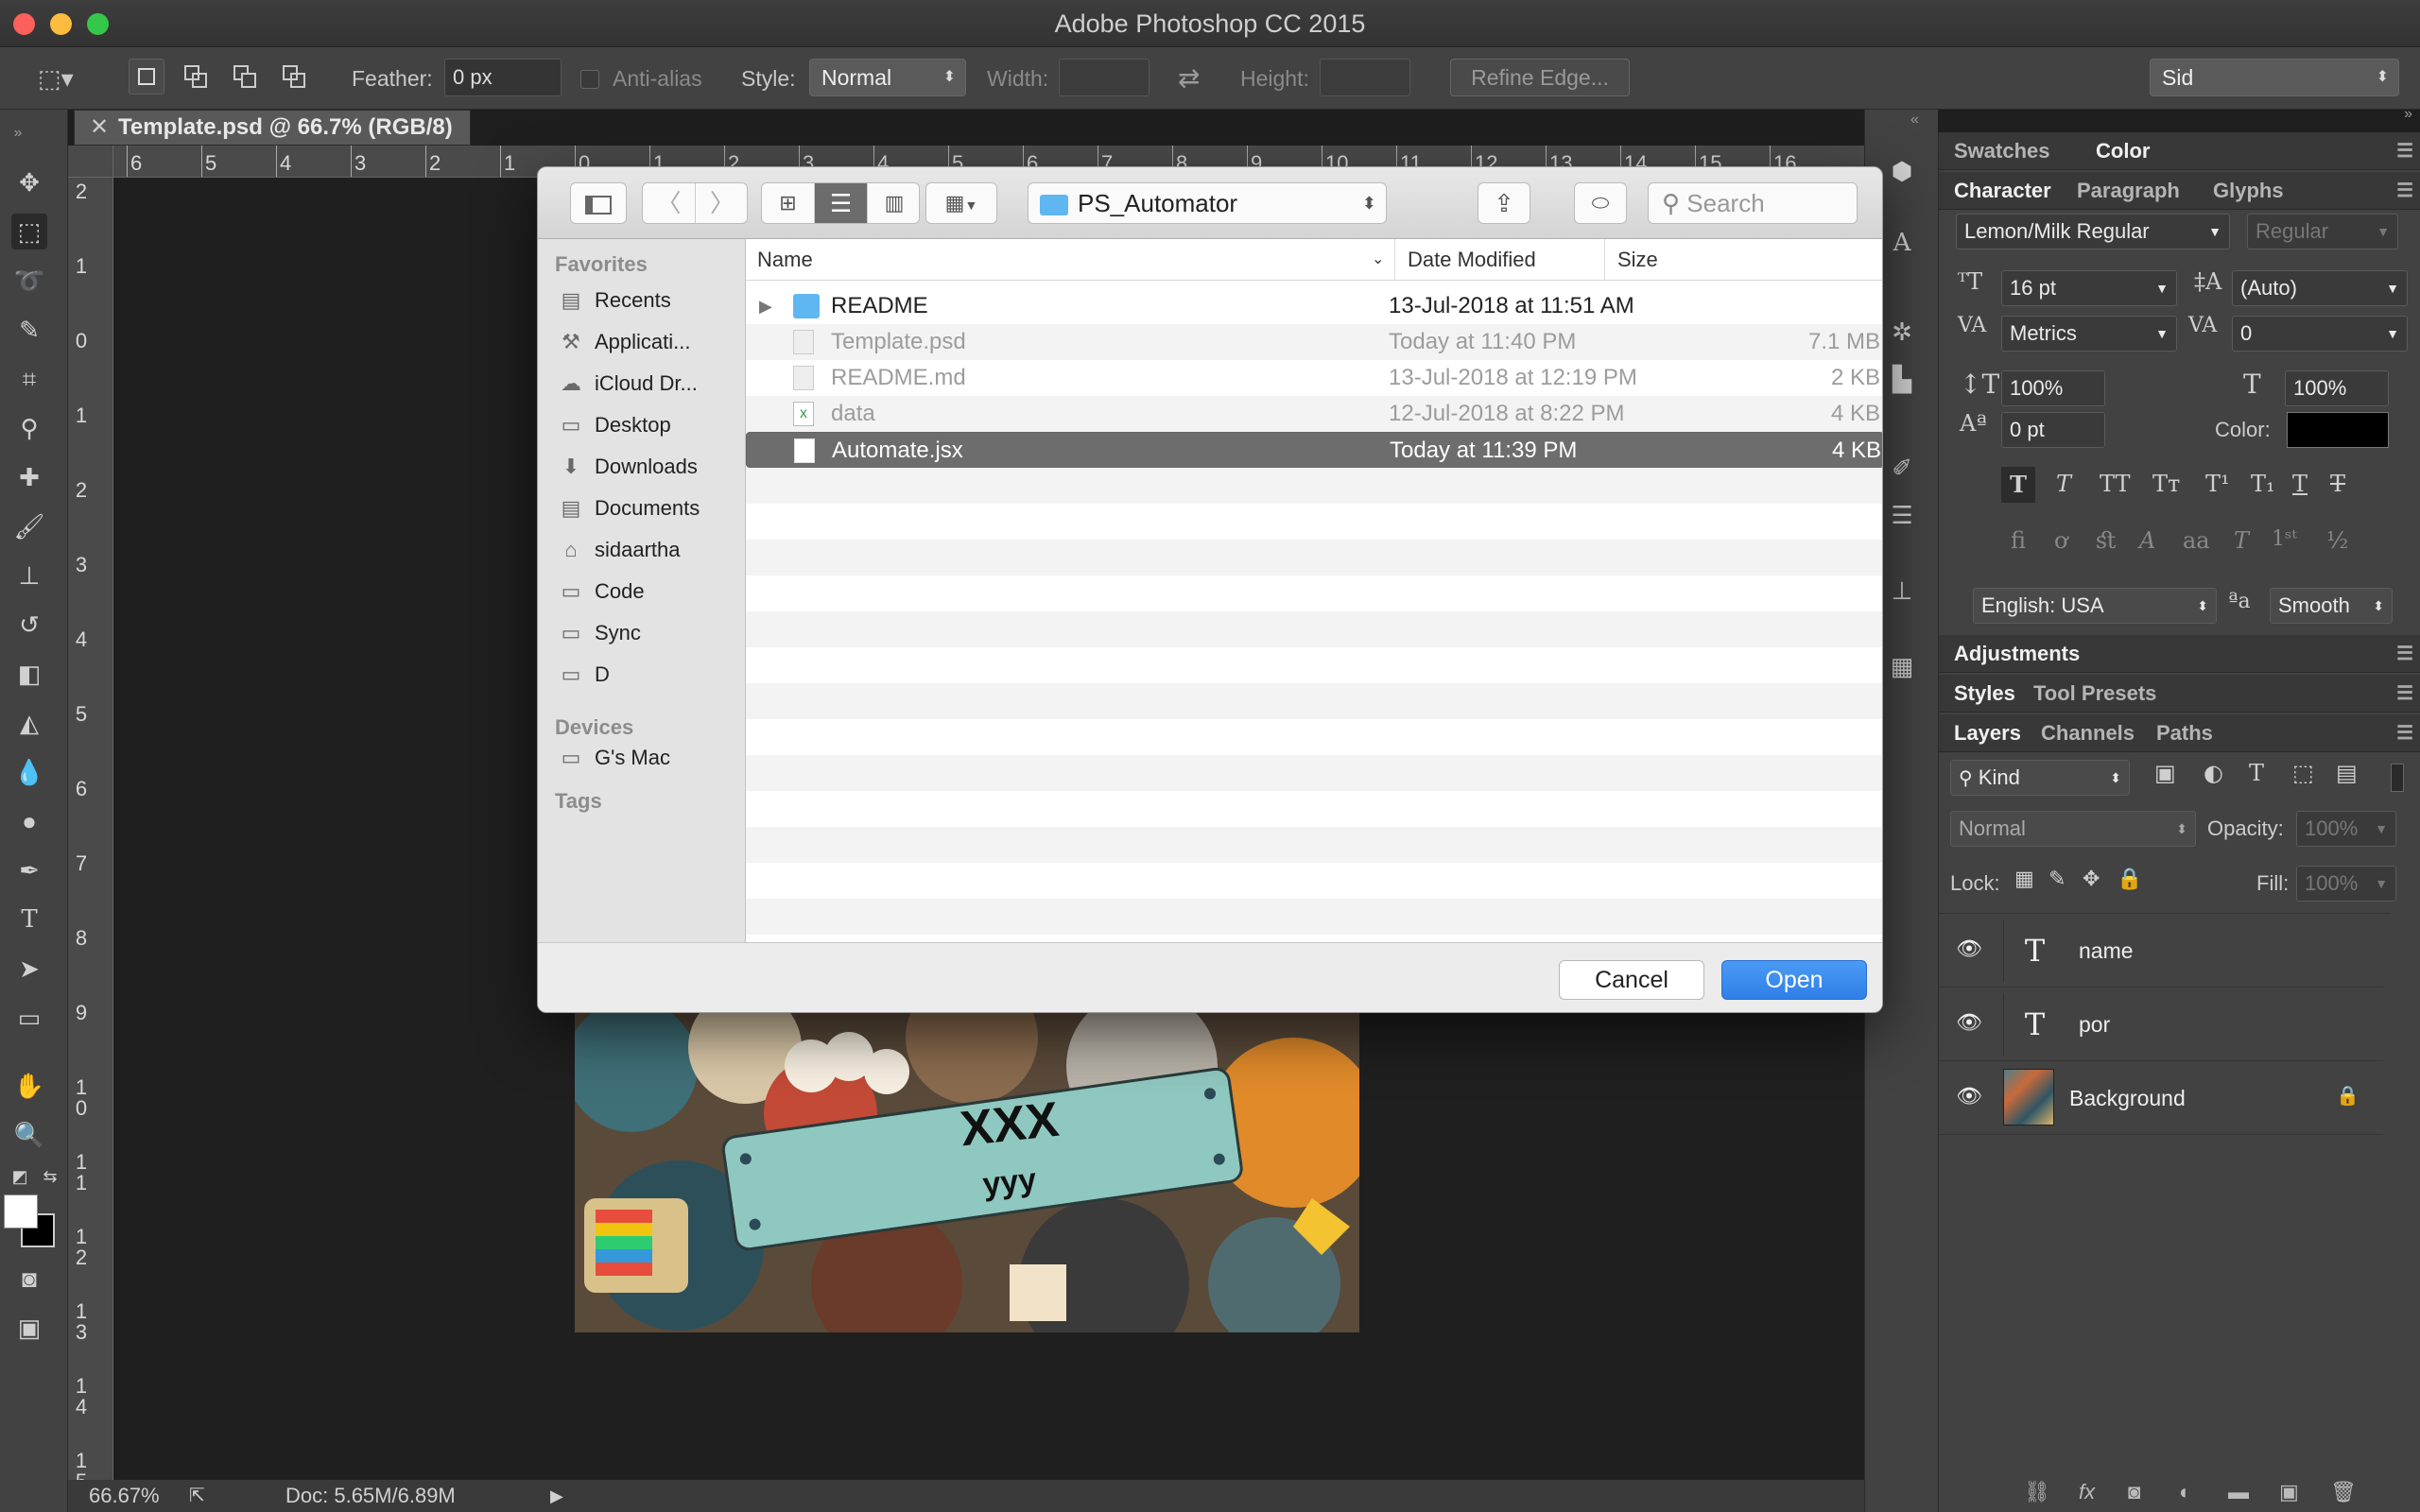  Describe the element at coordinates (2337, 540) in the screenshot. I see `fractions-icon: ½` at that location.